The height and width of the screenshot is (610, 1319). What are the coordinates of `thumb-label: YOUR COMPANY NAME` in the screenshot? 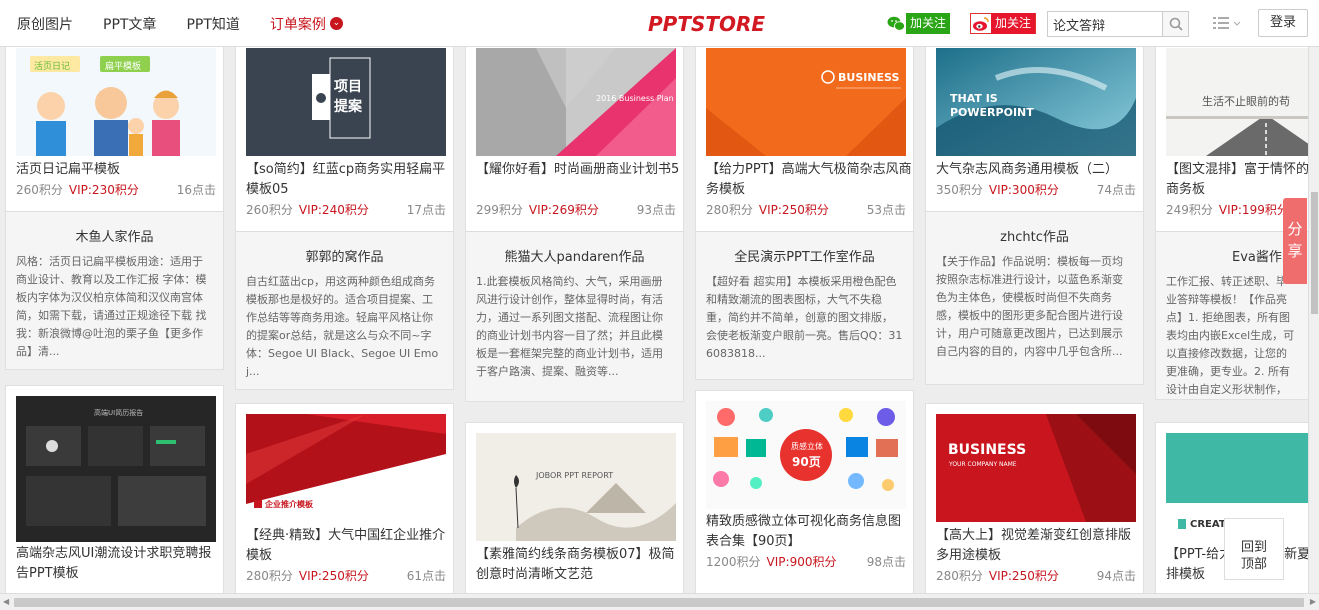 It's located at (983, 464).